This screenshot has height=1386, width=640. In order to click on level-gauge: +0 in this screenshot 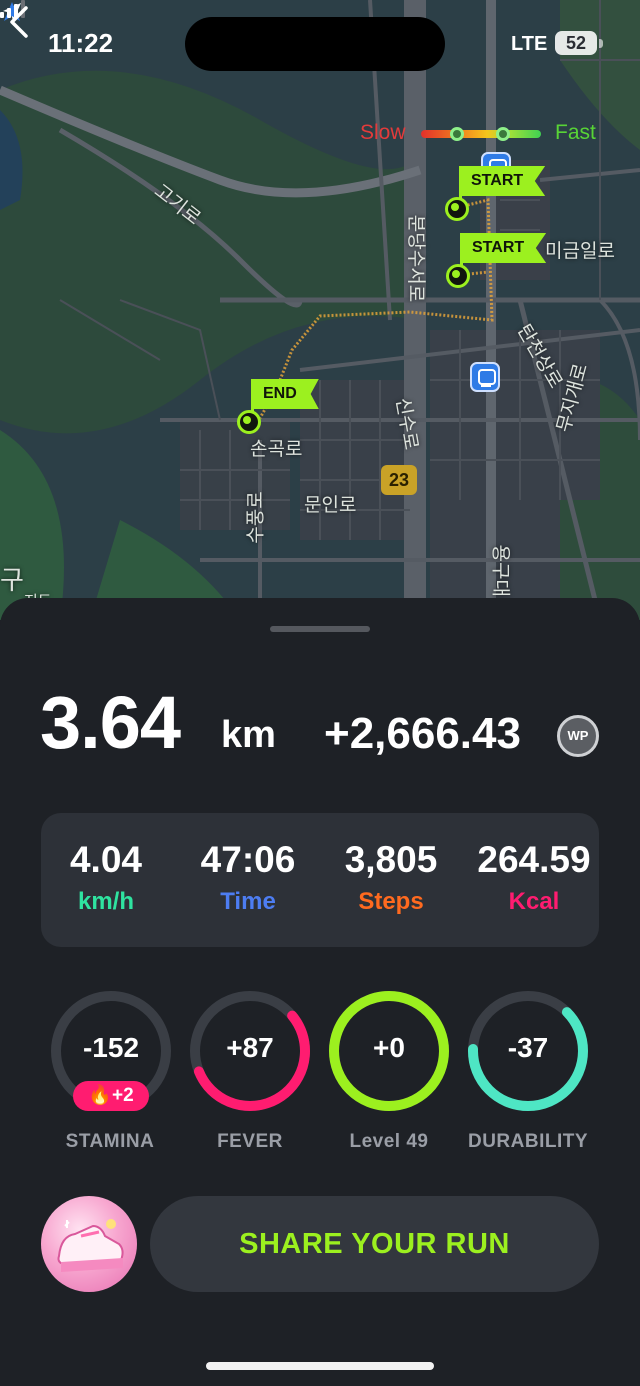, I will do `click(389, 1051)`.